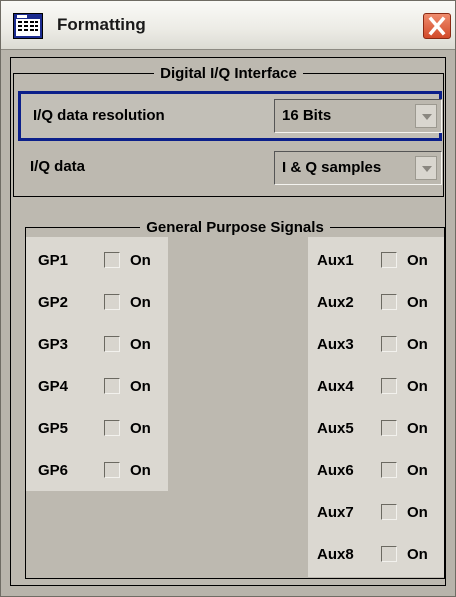 The width and height of the screenshot is (456, 597). Describe the element at coordinates (307, 115) in the screenshot. I see `iq-data-resolution-value: 16 Bits` at that location.